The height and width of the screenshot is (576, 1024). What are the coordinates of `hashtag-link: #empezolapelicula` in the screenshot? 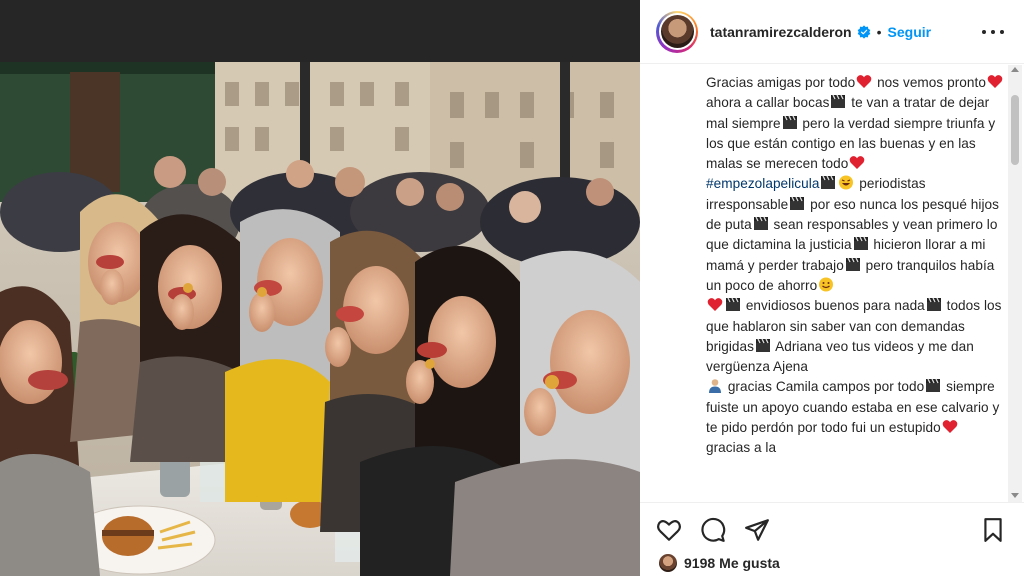 It's located at (762, 183).